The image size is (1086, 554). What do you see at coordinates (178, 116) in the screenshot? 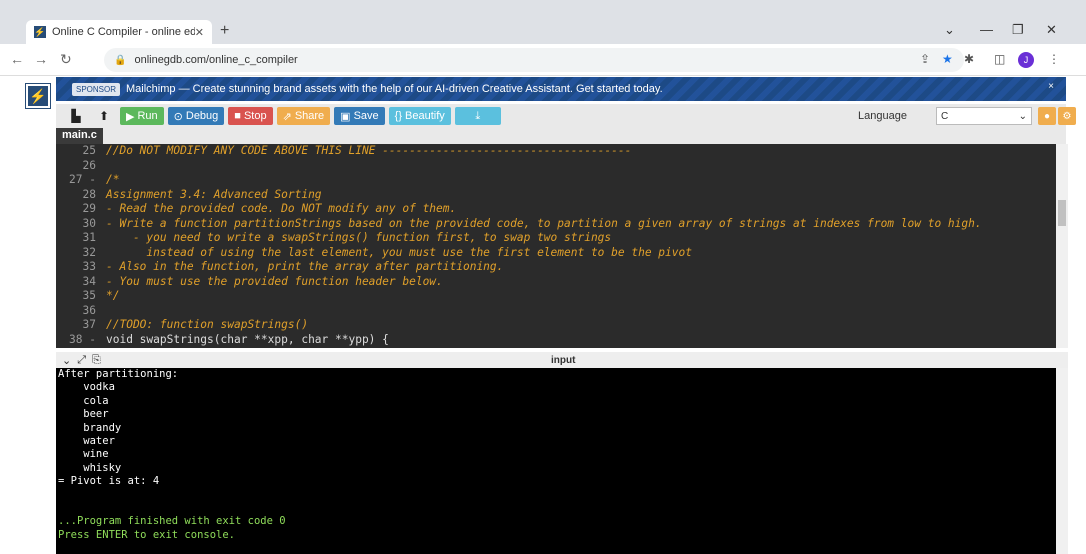
I see `bug-icon: ⊙` at bounding box center [178, 116].